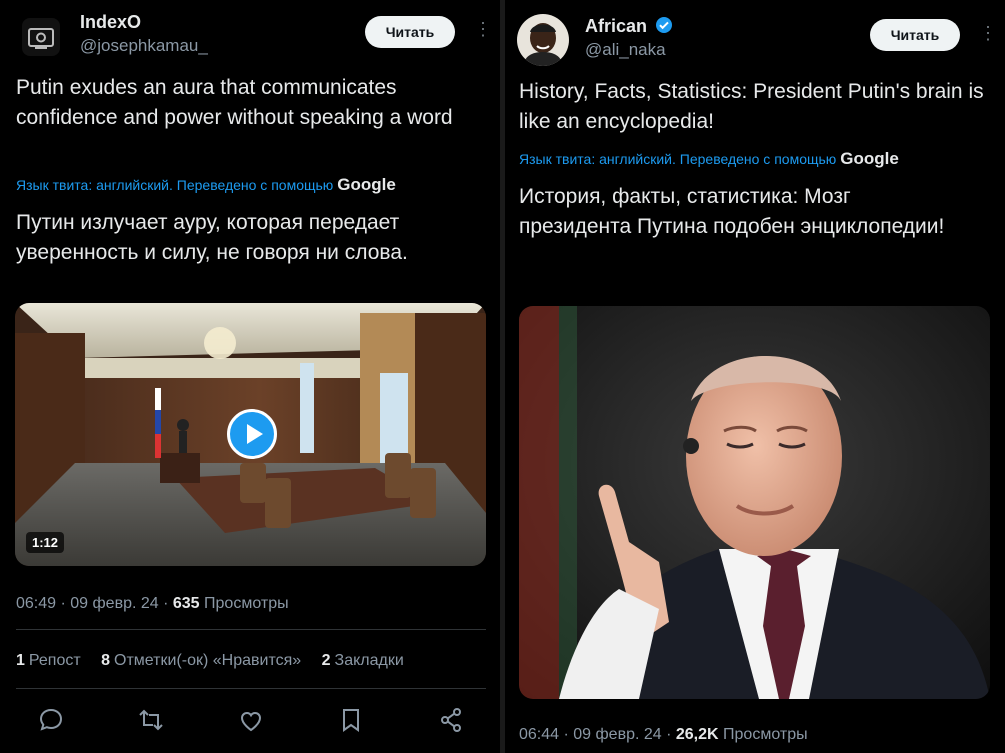 The height and width of the screenshot is (753, 1005). What do you see at coordinates (45, 542) in the screenshot?
I see `video-duration: 1:12` at bounding box center [45, 542].